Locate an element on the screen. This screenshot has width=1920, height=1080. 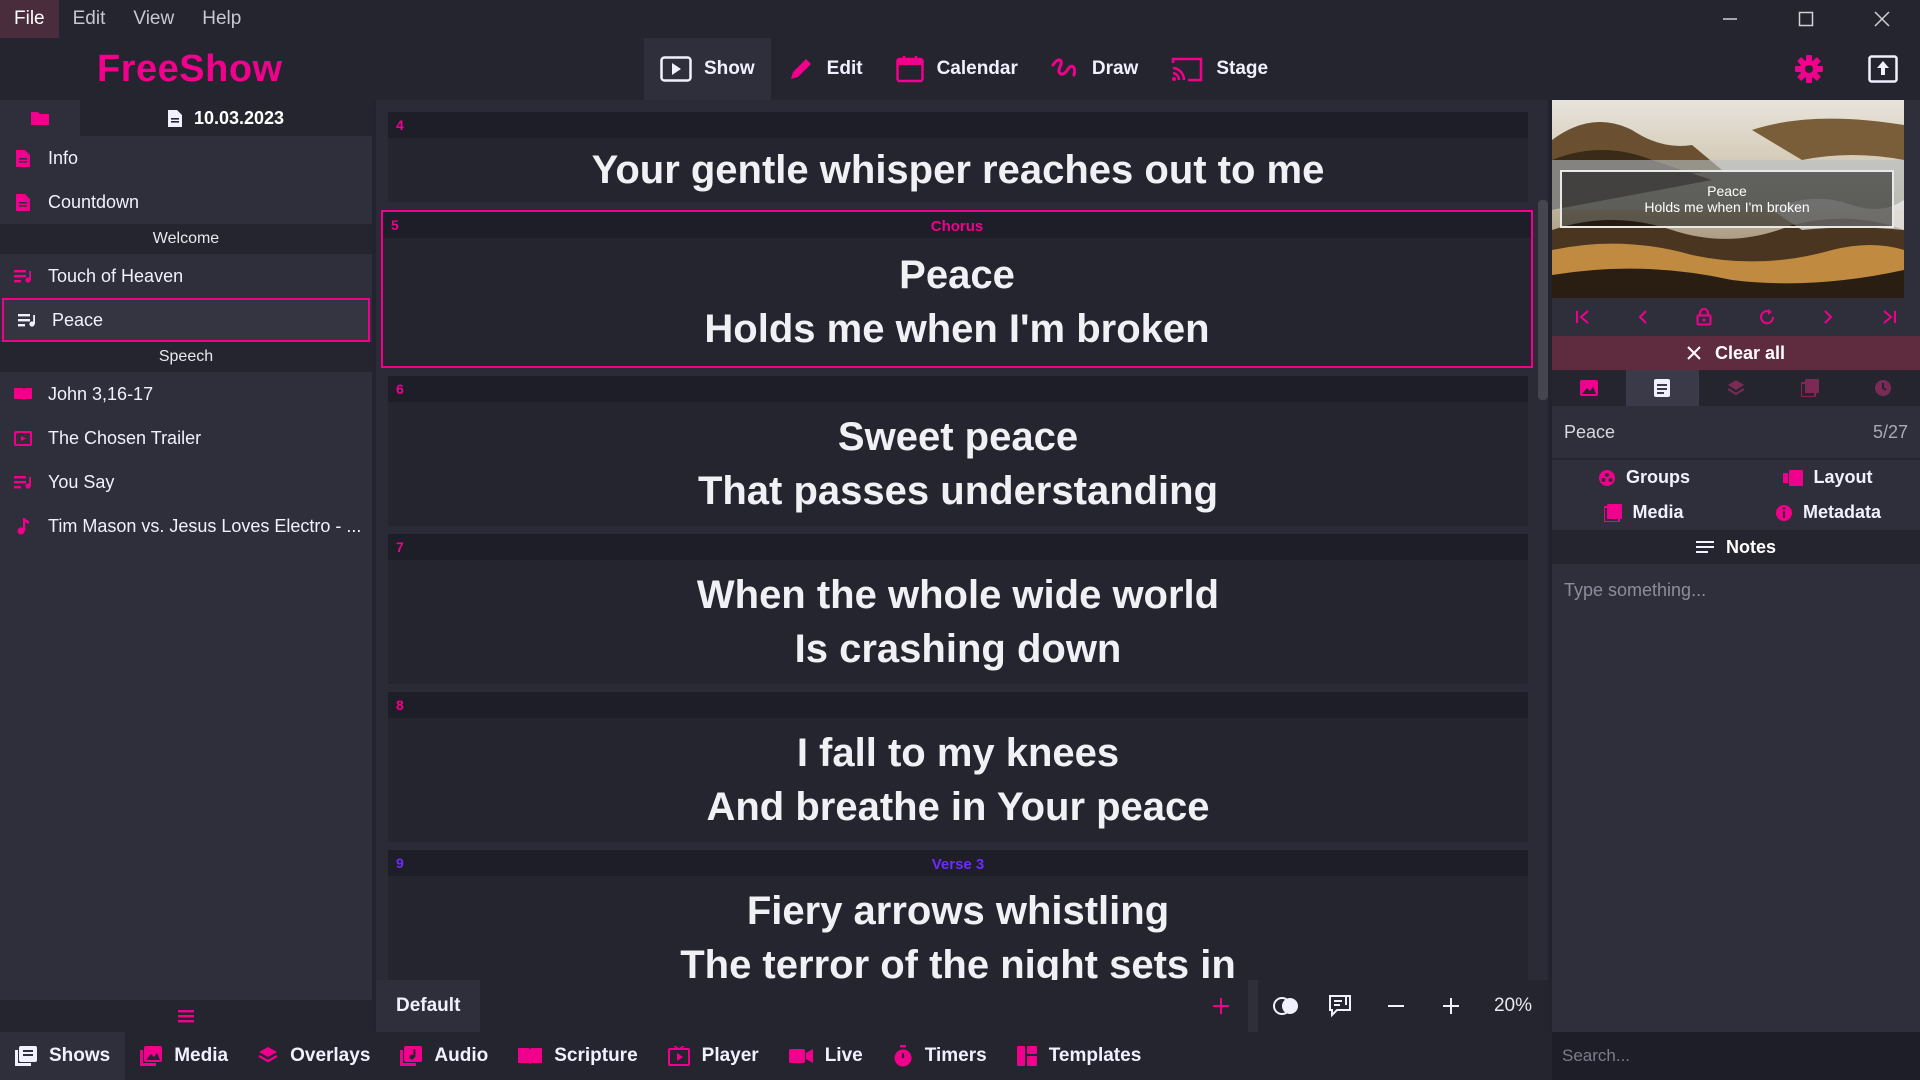
slide-header: 7 is located at coordinates (958, 547).